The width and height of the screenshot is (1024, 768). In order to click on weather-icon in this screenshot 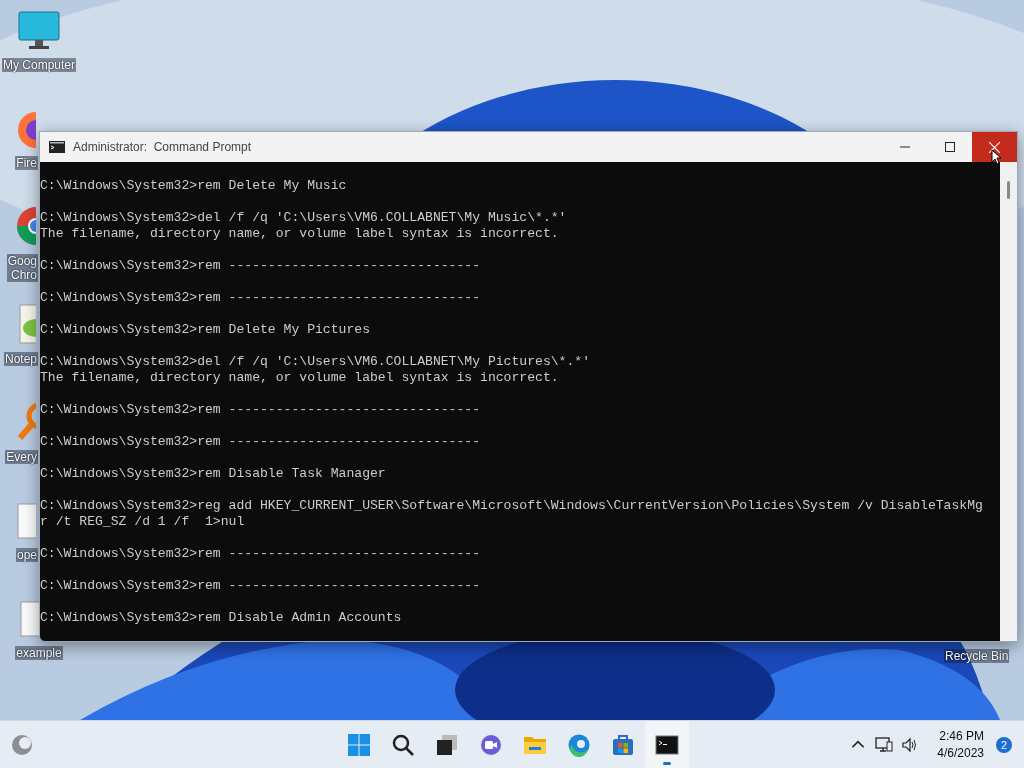, I will do `click(22, 745)`.